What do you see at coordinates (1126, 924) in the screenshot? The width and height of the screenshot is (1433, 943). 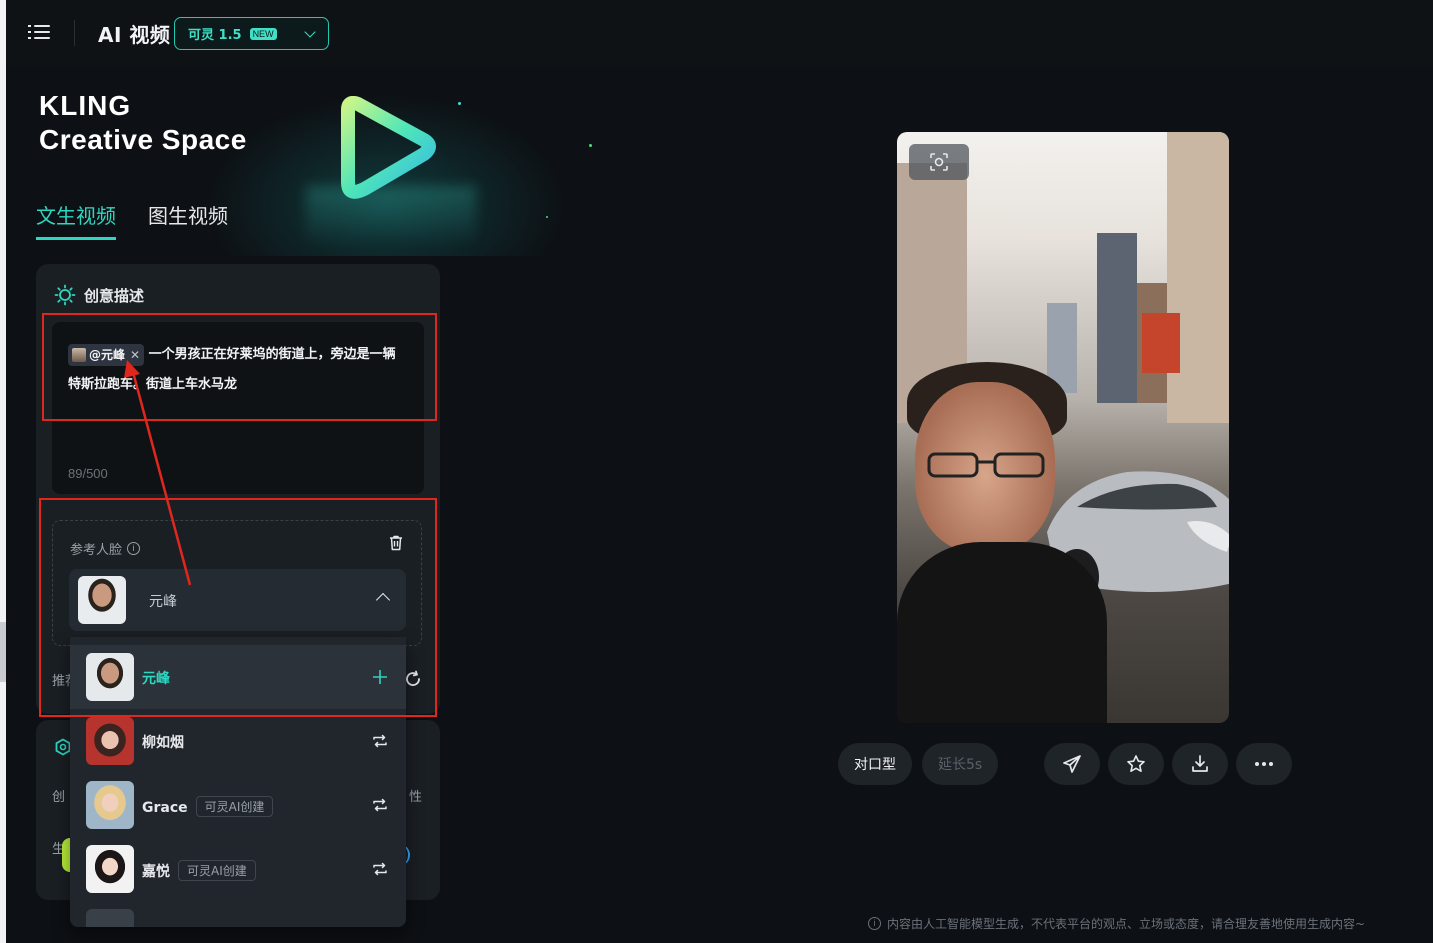 I see `disclaimer-text: 内容由人工智能模型生成，不代表平台的观点、立场或态度，请合理友善地使用生成内容~` at bounding box center [1126, 924].